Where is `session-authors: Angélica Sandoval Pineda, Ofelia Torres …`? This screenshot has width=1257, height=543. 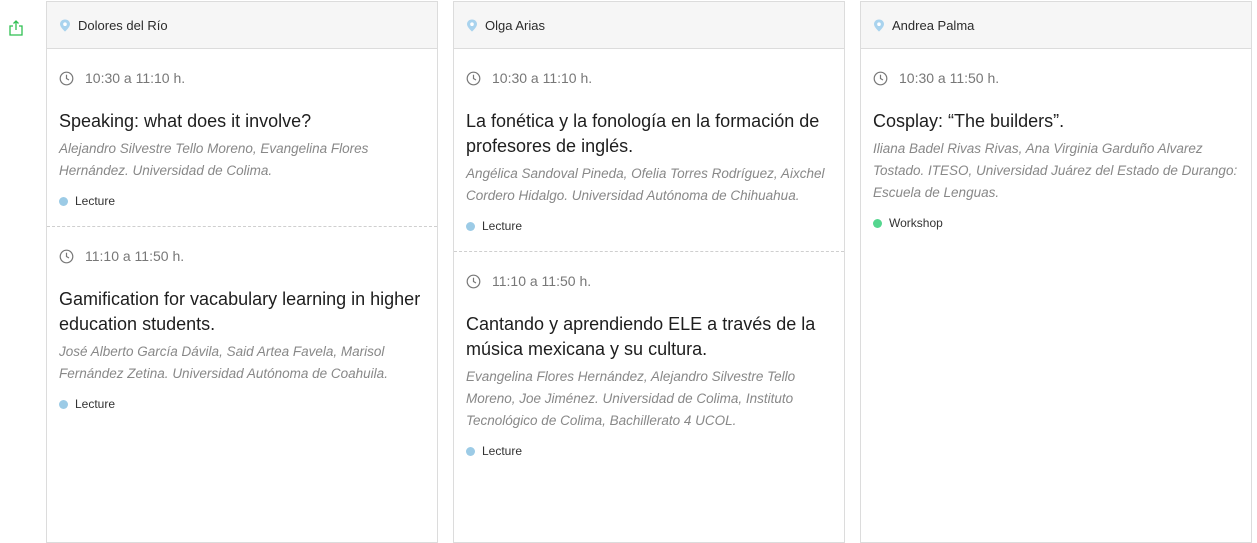 session-authors: Angélica Sandoval Pineda, Ofelia Torres … is located at coordinates (645, 184).